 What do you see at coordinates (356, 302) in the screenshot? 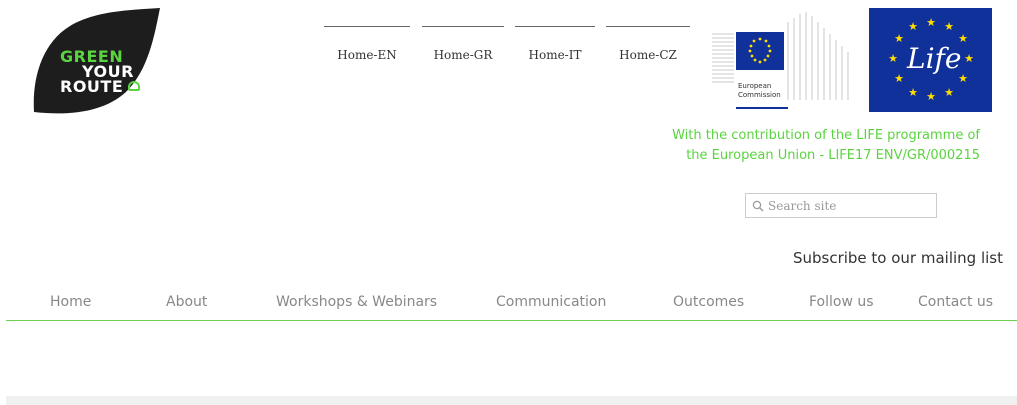
I see `nav-workshops-webinars: Workshops & Webinars` at bounding box center [356, 302].